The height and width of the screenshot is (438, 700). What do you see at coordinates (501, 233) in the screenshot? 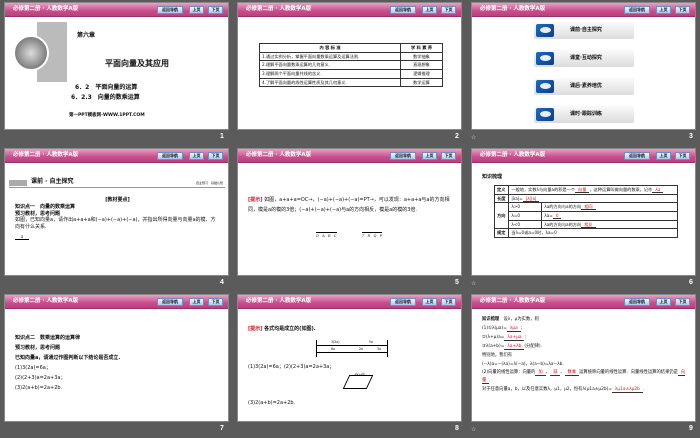
I see `row-header: 规定` at bounding box center [501, 233].